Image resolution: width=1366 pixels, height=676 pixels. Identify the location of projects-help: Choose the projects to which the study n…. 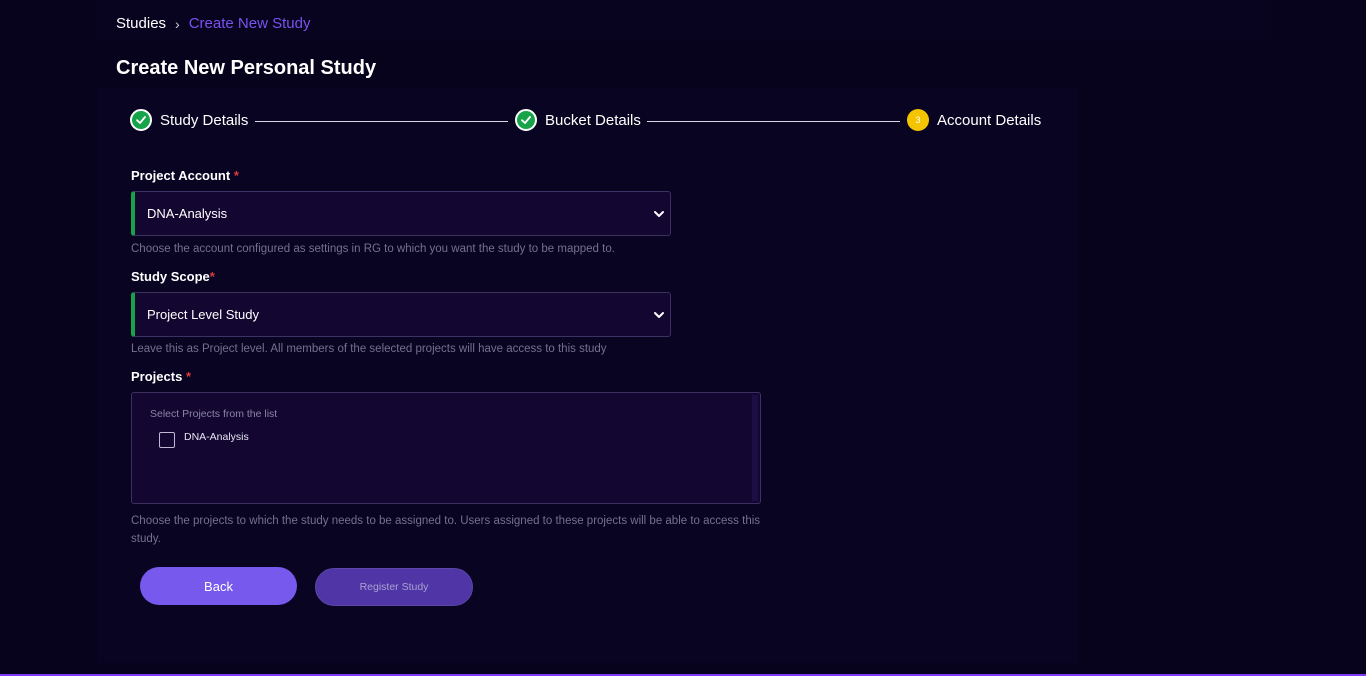
(446, 530).